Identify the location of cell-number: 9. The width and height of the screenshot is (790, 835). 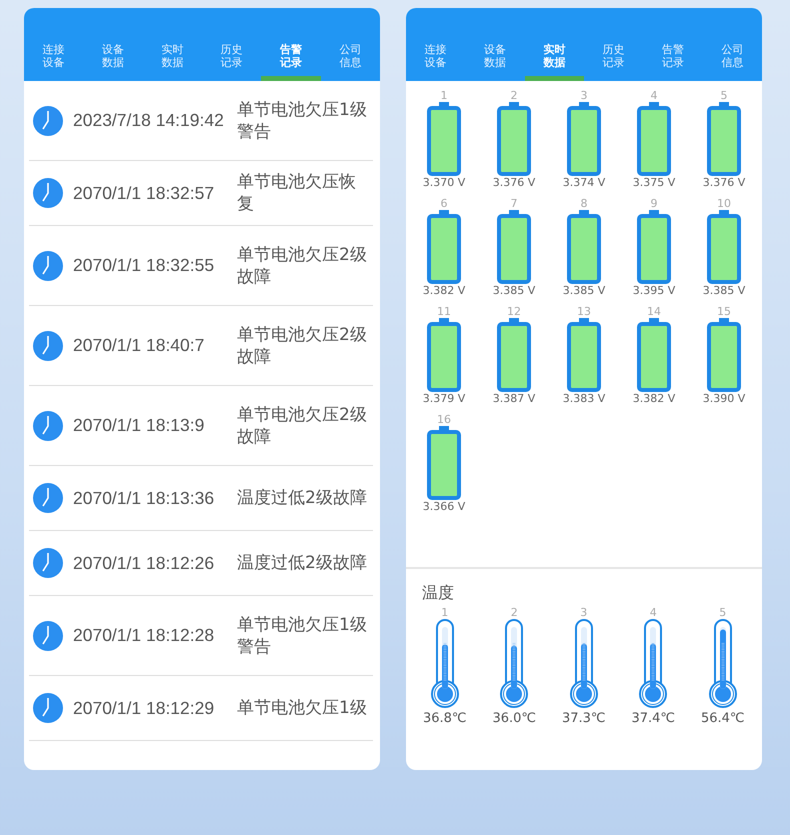
(654, 203).